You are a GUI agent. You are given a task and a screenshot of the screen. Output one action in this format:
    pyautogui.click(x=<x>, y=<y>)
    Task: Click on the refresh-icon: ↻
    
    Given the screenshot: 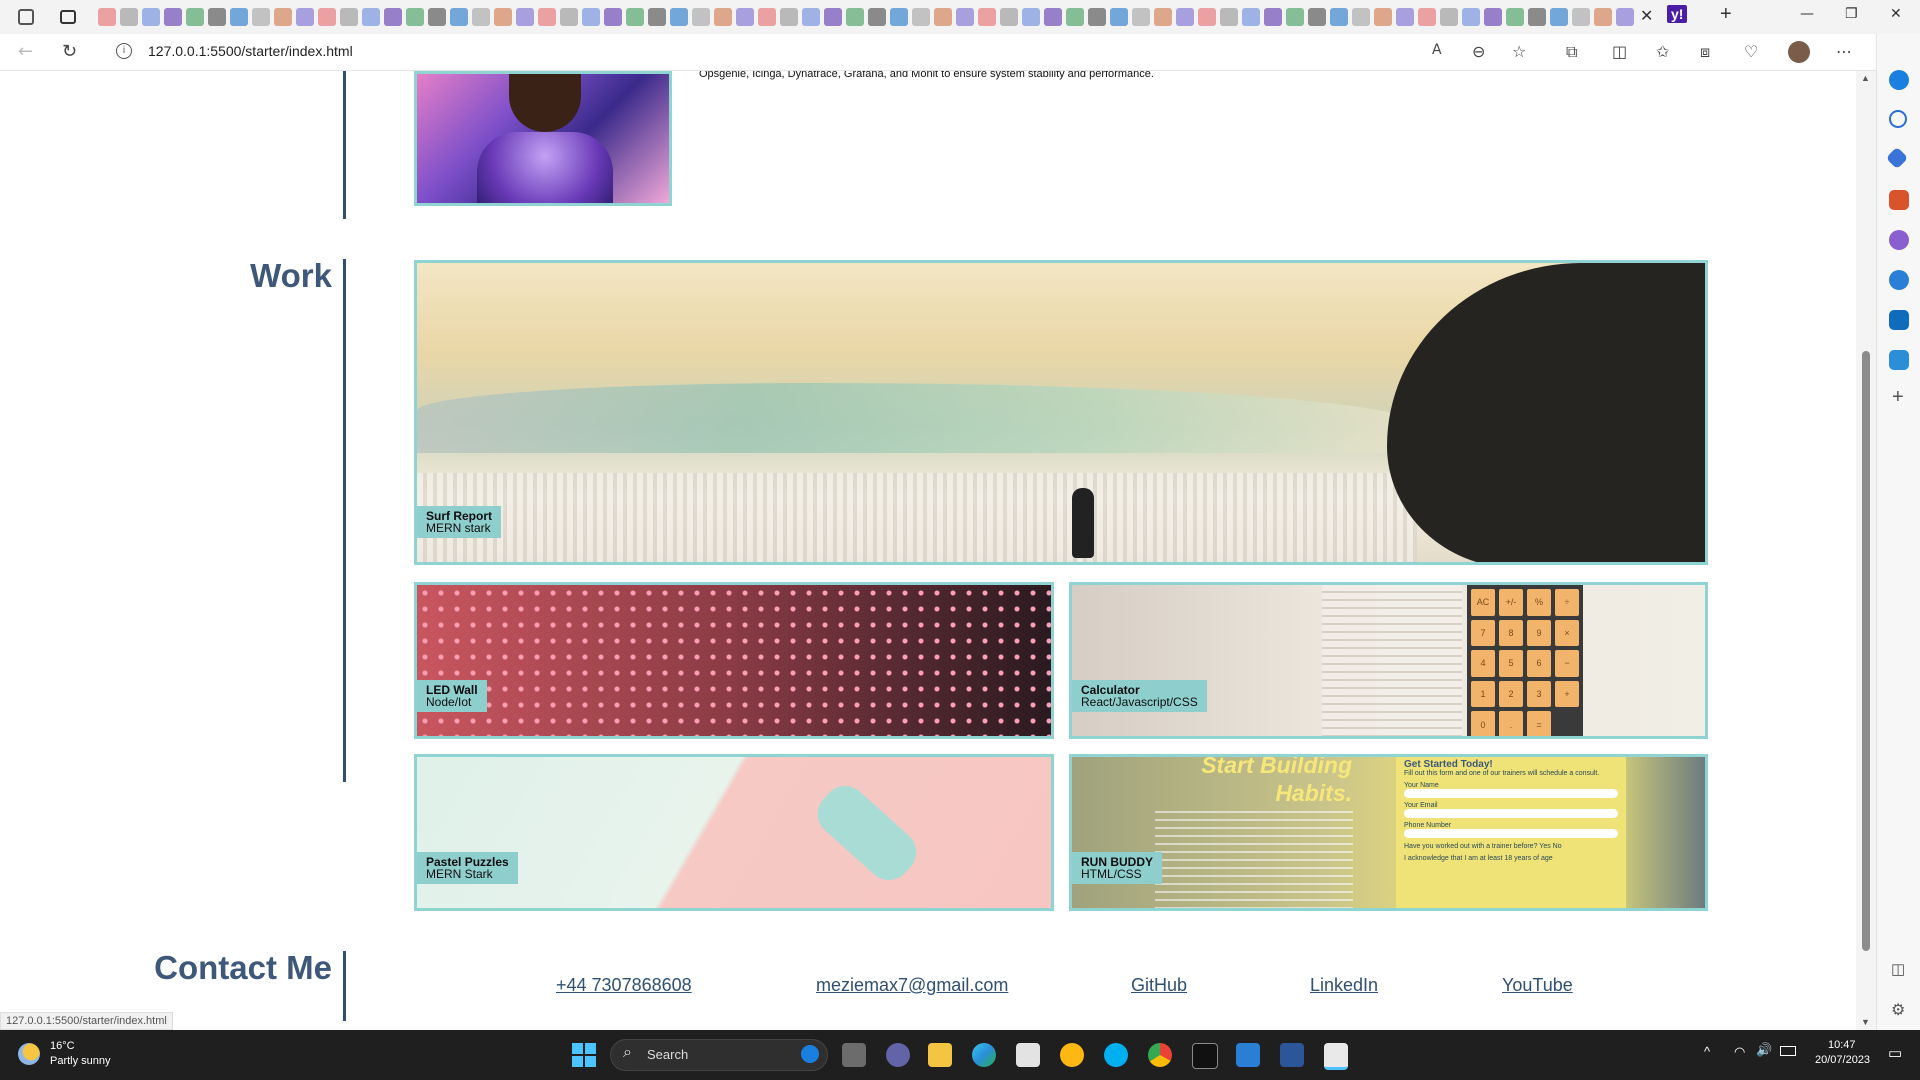 What is the action you would take?
    pyautogui.click(x=69, y=51)
    